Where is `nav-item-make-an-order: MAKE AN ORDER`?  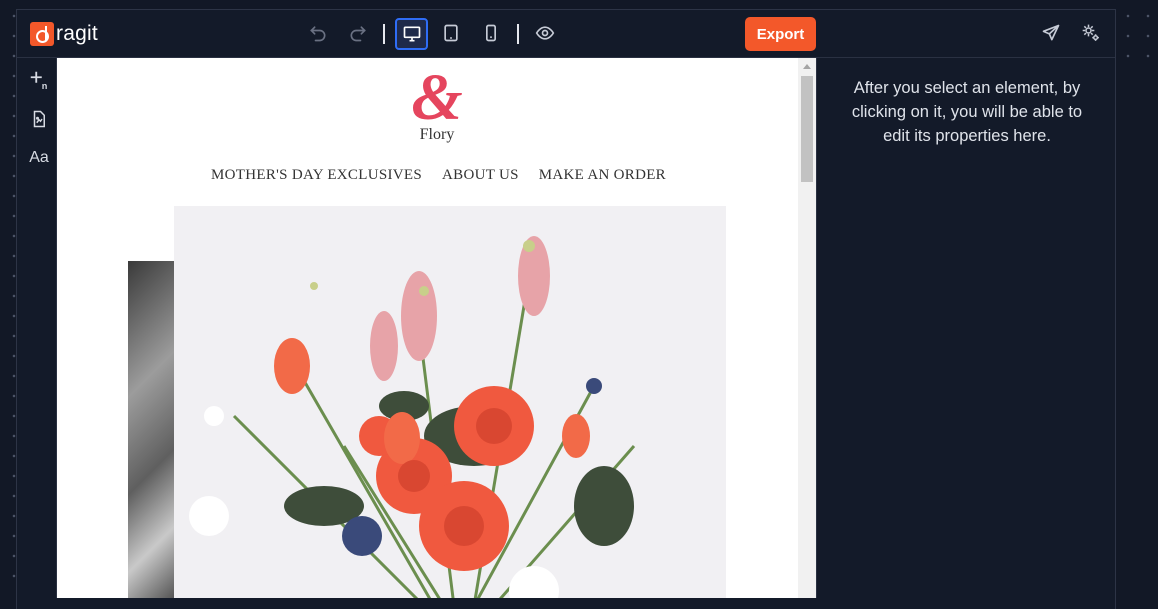
nav-item-make-an-order: MAKE AN ORDER is located at coordinates (602, 175).